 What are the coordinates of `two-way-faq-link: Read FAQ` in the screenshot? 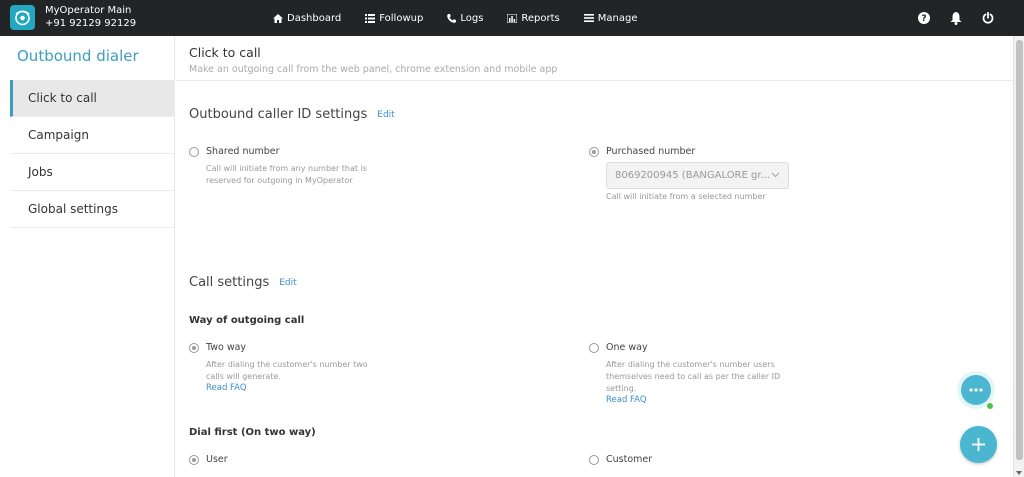 It's located at (226, 388).